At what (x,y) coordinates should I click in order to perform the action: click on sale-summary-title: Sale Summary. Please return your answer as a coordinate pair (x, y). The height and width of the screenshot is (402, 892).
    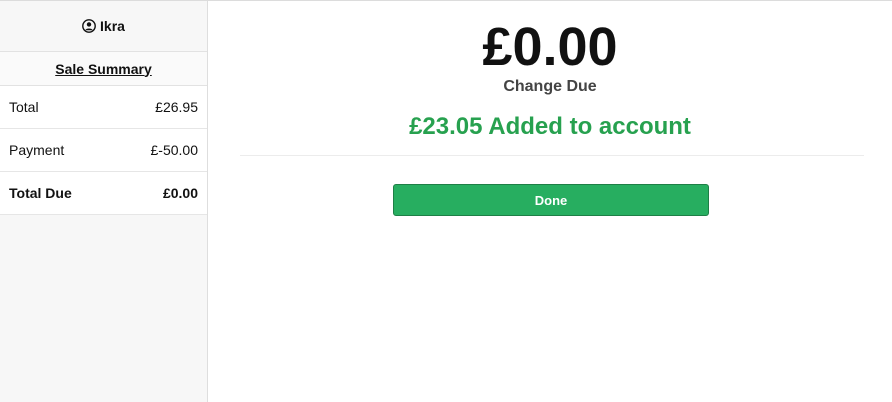
    Looking at the image, I should click on (103, 68).